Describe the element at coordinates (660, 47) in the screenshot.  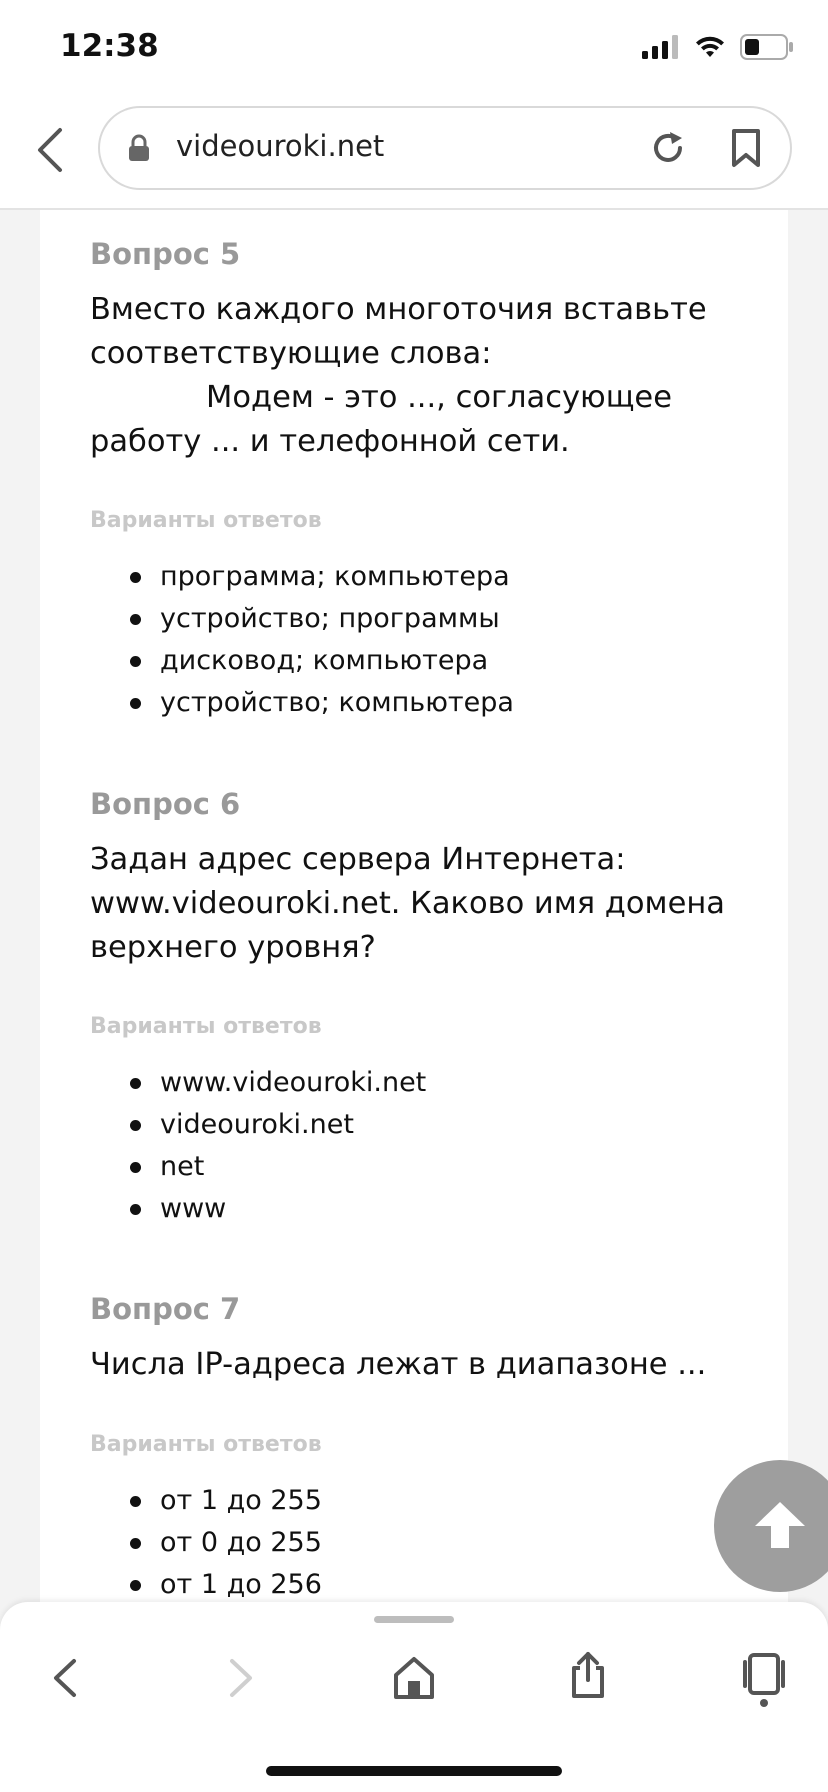
I see `signal-icon` at that location.